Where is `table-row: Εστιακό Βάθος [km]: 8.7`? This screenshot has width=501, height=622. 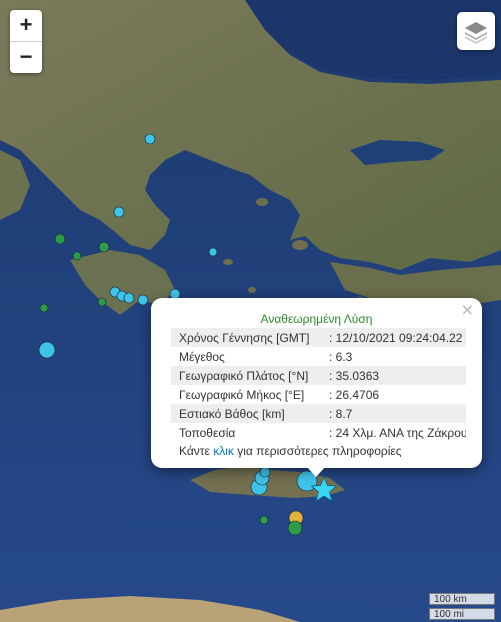
table-row: Εστιακό Βάθος [km]: 8.7 is located at coordinates (318, 413).